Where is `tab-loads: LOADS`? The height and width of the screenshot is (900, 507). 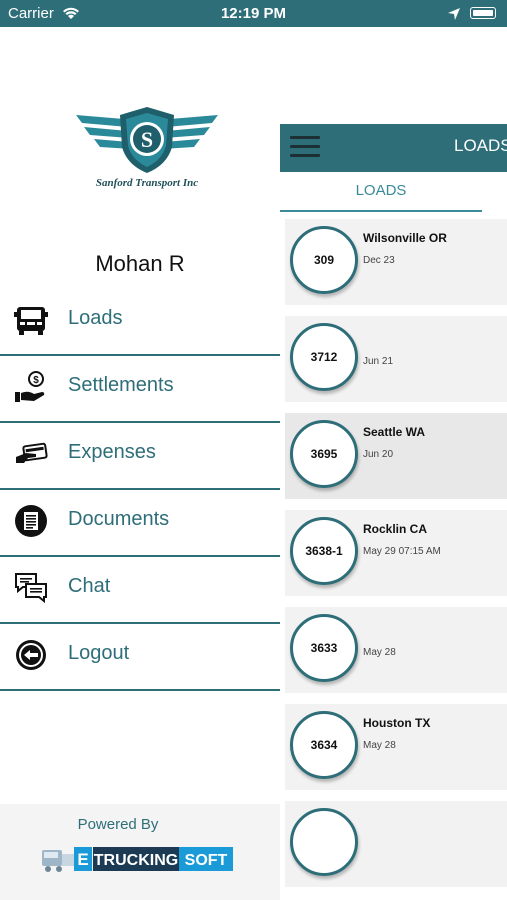
tab-loads: LOADS is located at coordinates (381, 192).